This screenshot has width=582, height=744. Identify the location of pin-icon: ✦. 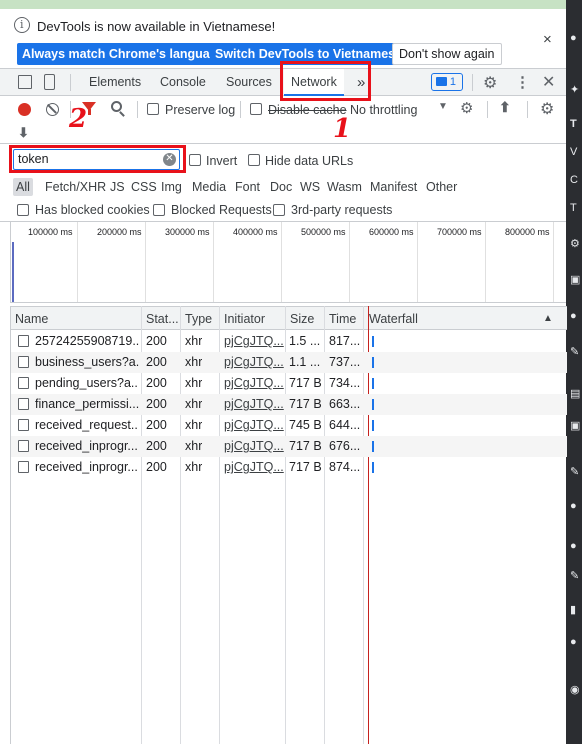
(576, 90).